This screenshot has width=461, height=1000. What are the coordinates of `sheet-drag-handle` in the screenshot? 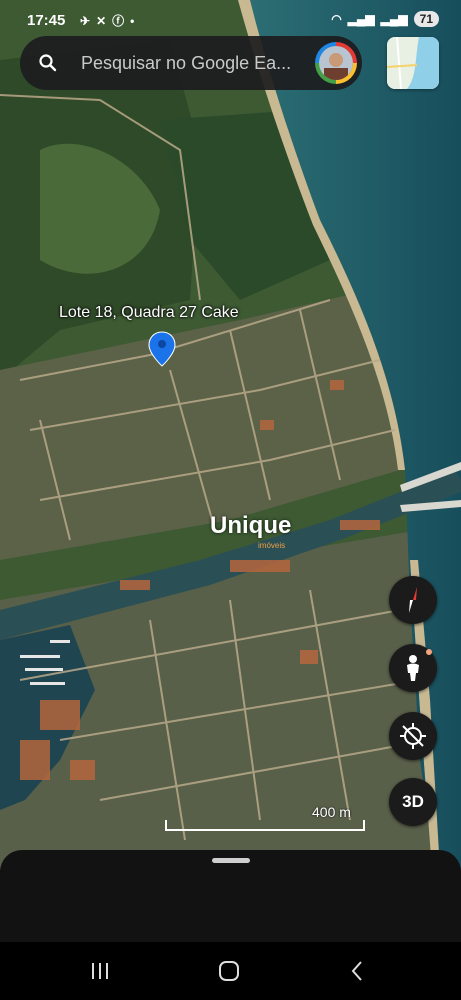 It's located at (231, 860).